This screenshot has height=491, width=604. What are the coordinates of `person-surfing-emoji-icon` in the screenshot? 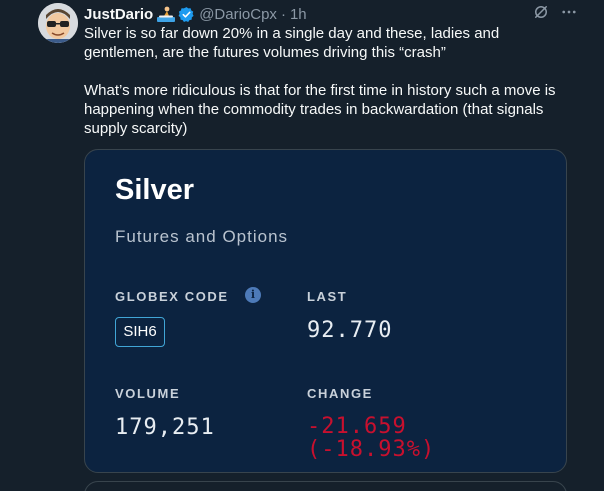 It's located at (166, 14).